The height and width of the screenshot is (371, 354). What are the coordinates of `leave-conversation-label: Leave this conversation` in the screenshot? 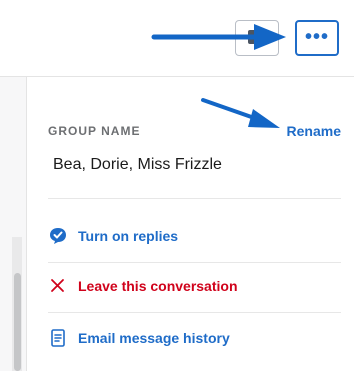 It's located at (158, 286).